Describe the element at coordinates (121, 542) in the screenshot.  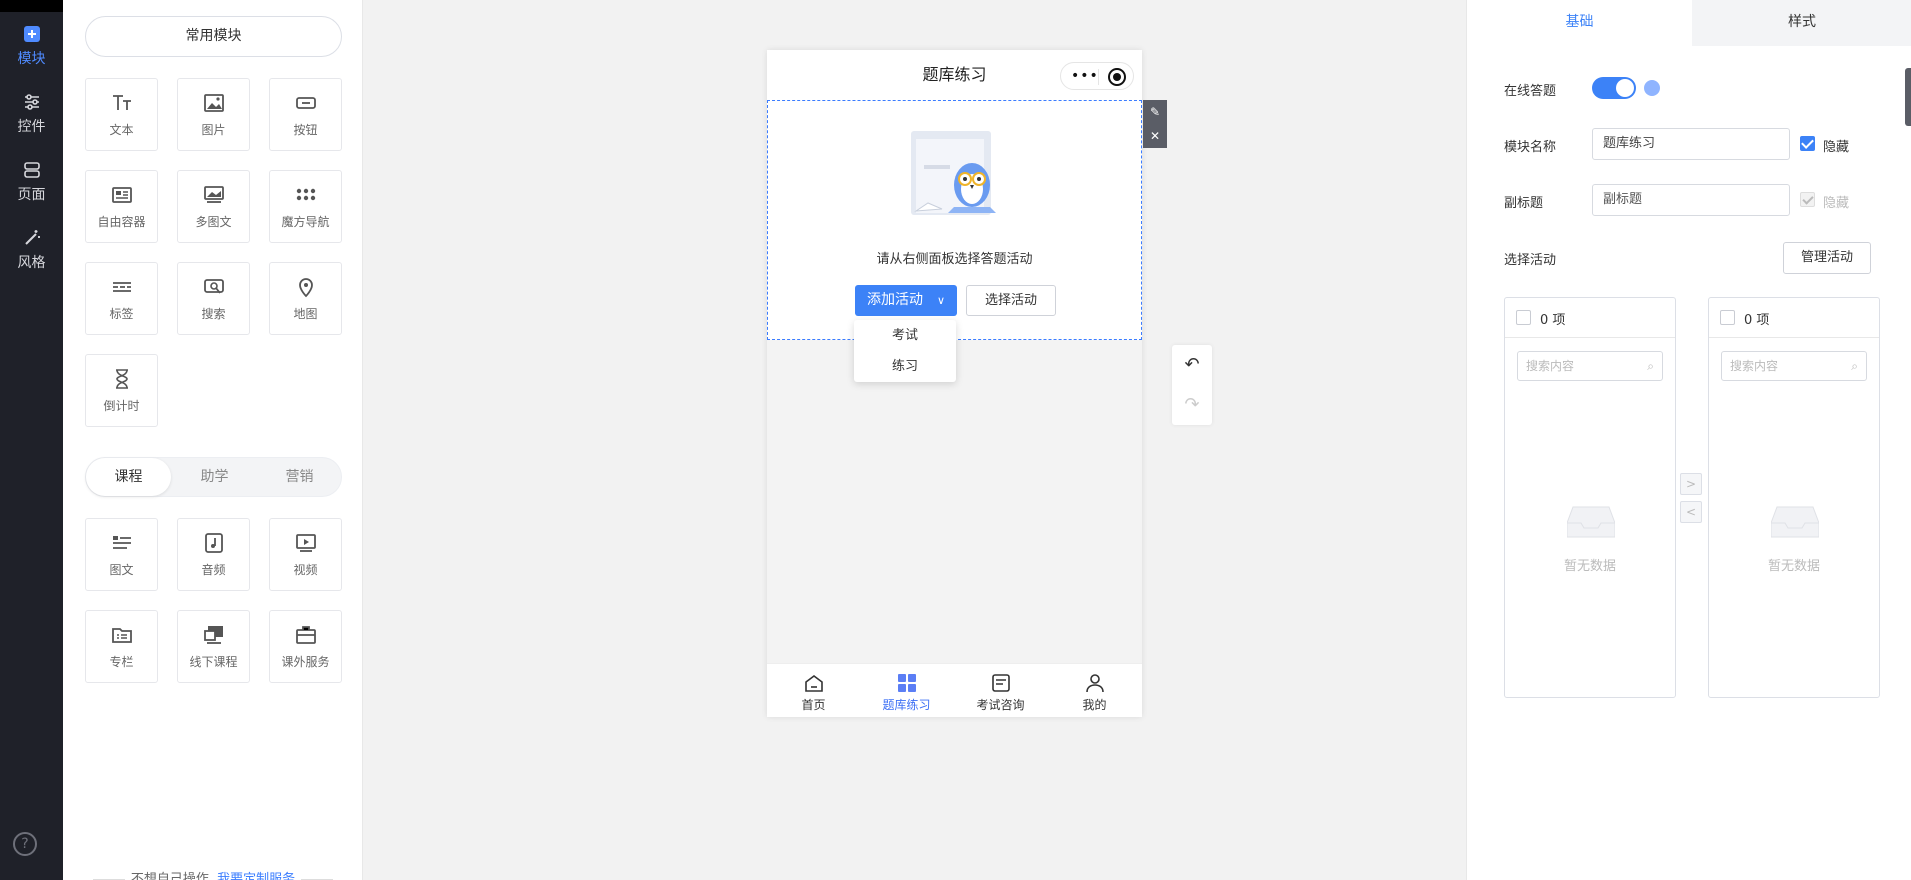
I see `article-list-icon` at that location.